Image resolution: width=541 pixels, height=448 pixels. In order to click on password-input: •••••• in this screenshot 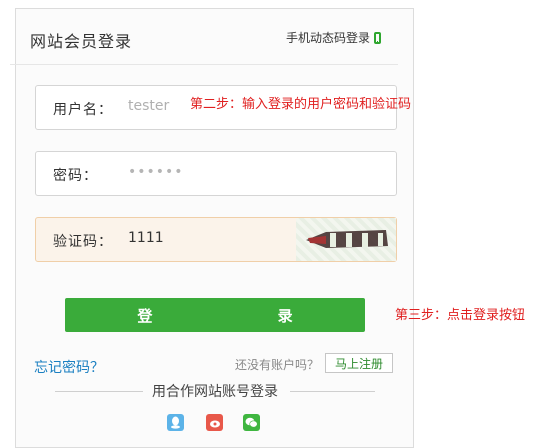, I will do `click(208, 172)`.